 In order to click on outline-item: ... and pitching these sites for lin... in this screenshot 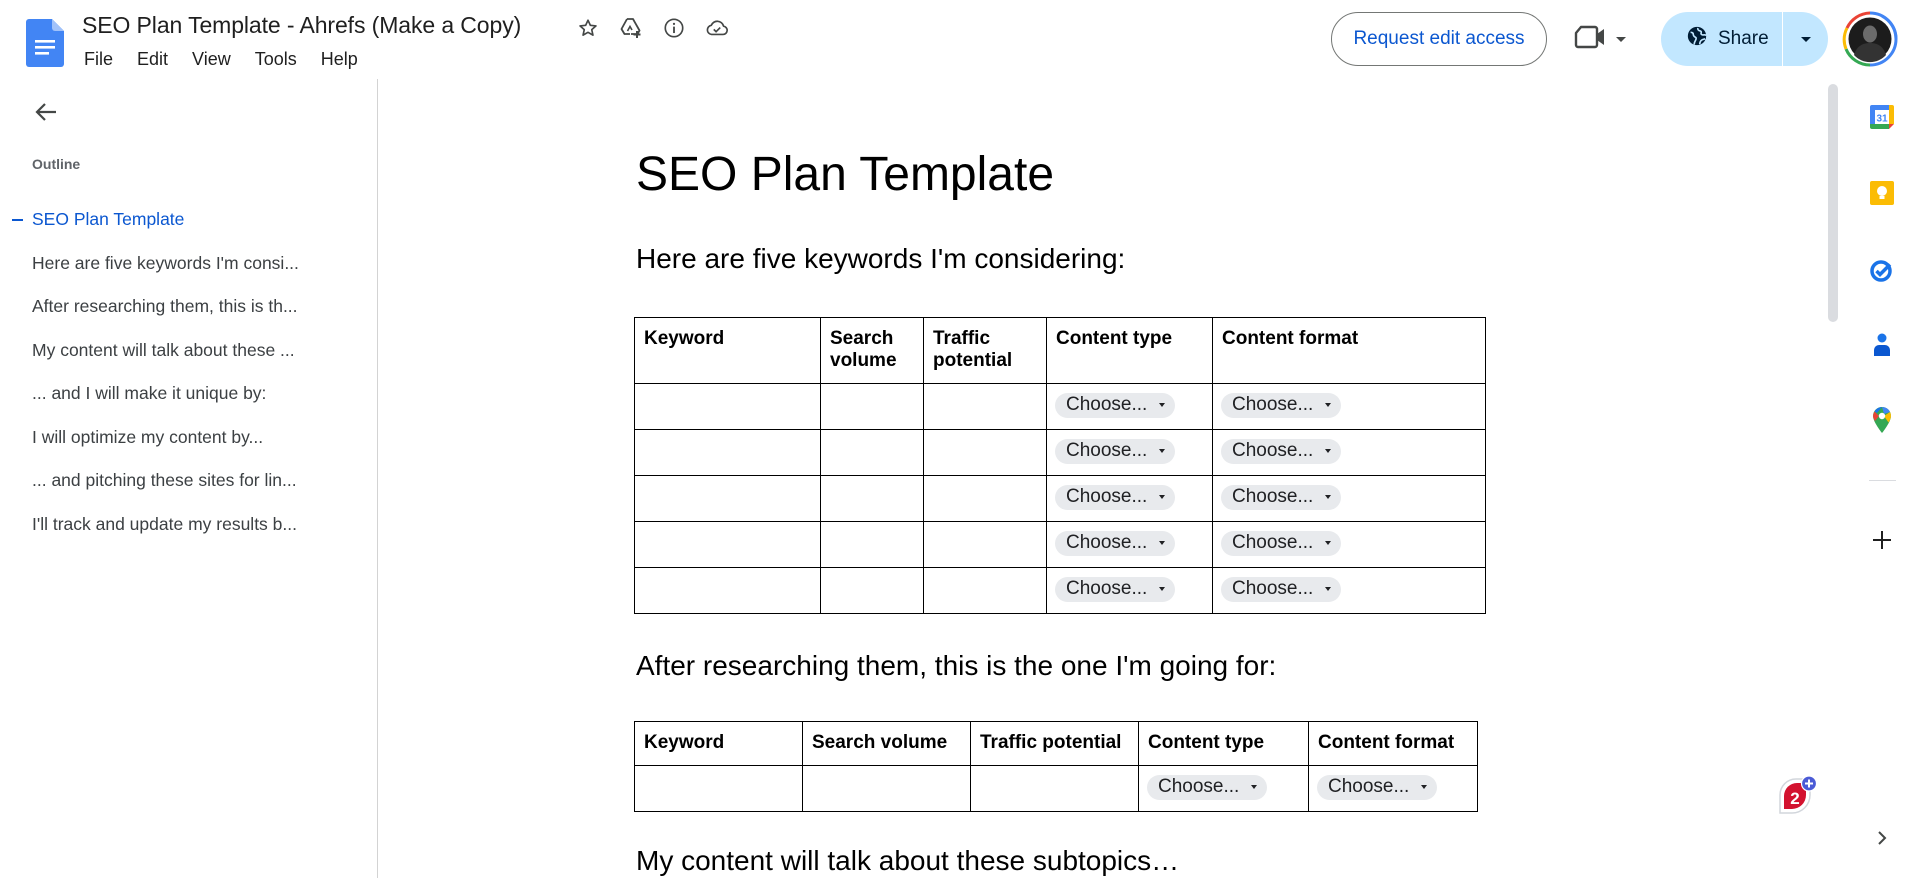, I will do `click(185, 481)`.